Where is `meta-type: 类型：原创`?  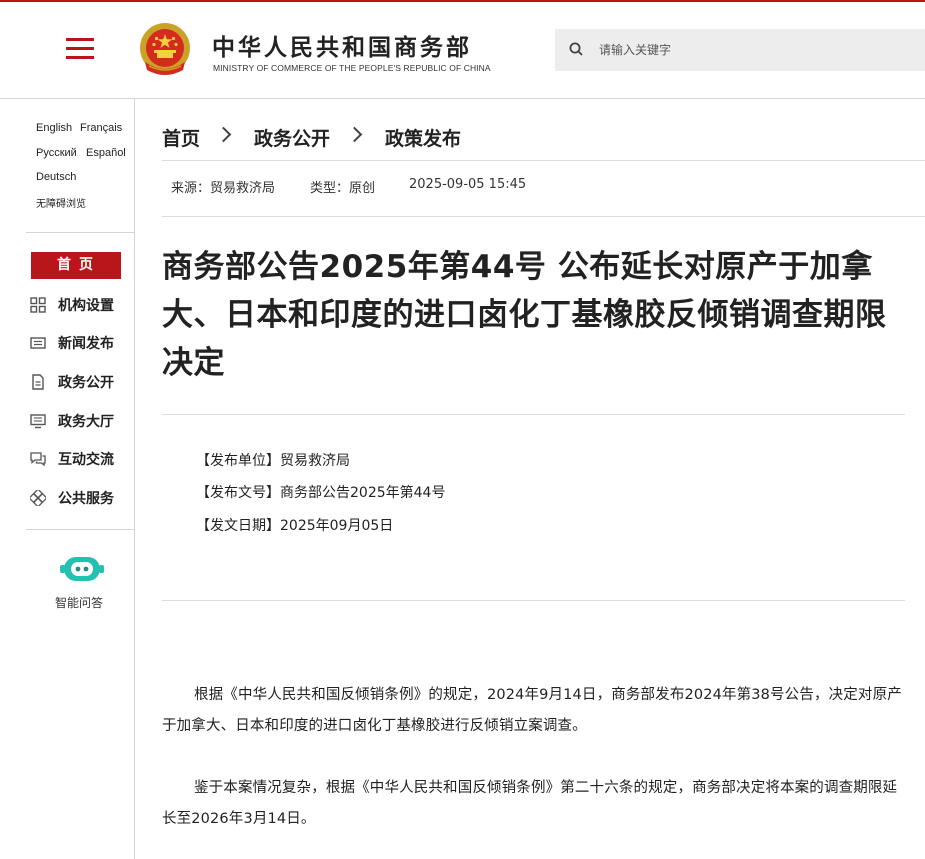 meta-type: 类型：原创 is located at coordinates (343, 188).